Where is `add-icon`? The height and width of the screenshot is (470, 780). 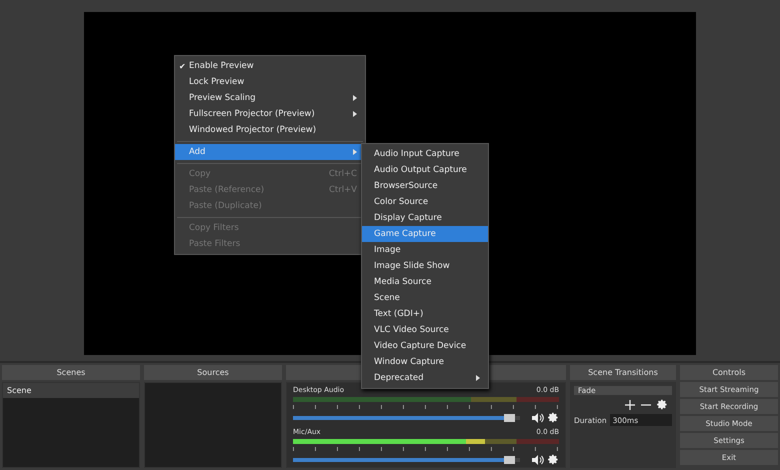 add-icon is located at coordinates (630, 405).